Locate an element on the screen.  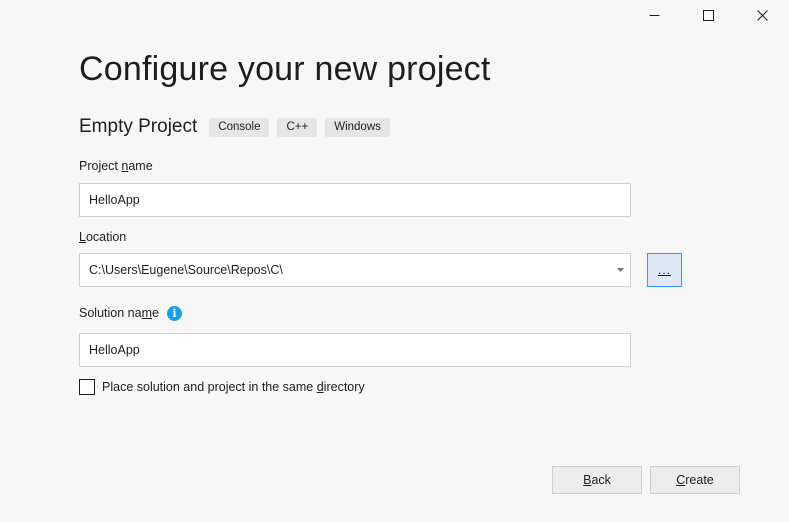
close-icon is located at coordinates (762, 15).